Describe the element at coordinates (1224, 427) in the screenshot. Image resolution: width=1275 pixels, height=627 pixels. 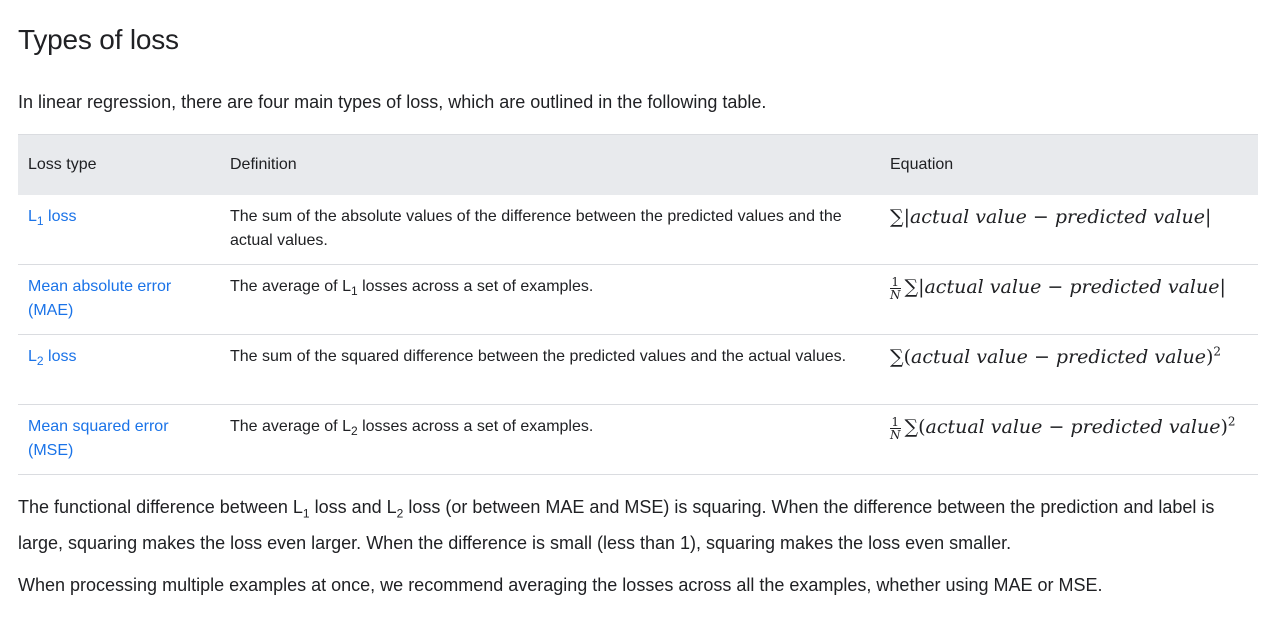
I see `equation-close-delimiter: )` at that location.